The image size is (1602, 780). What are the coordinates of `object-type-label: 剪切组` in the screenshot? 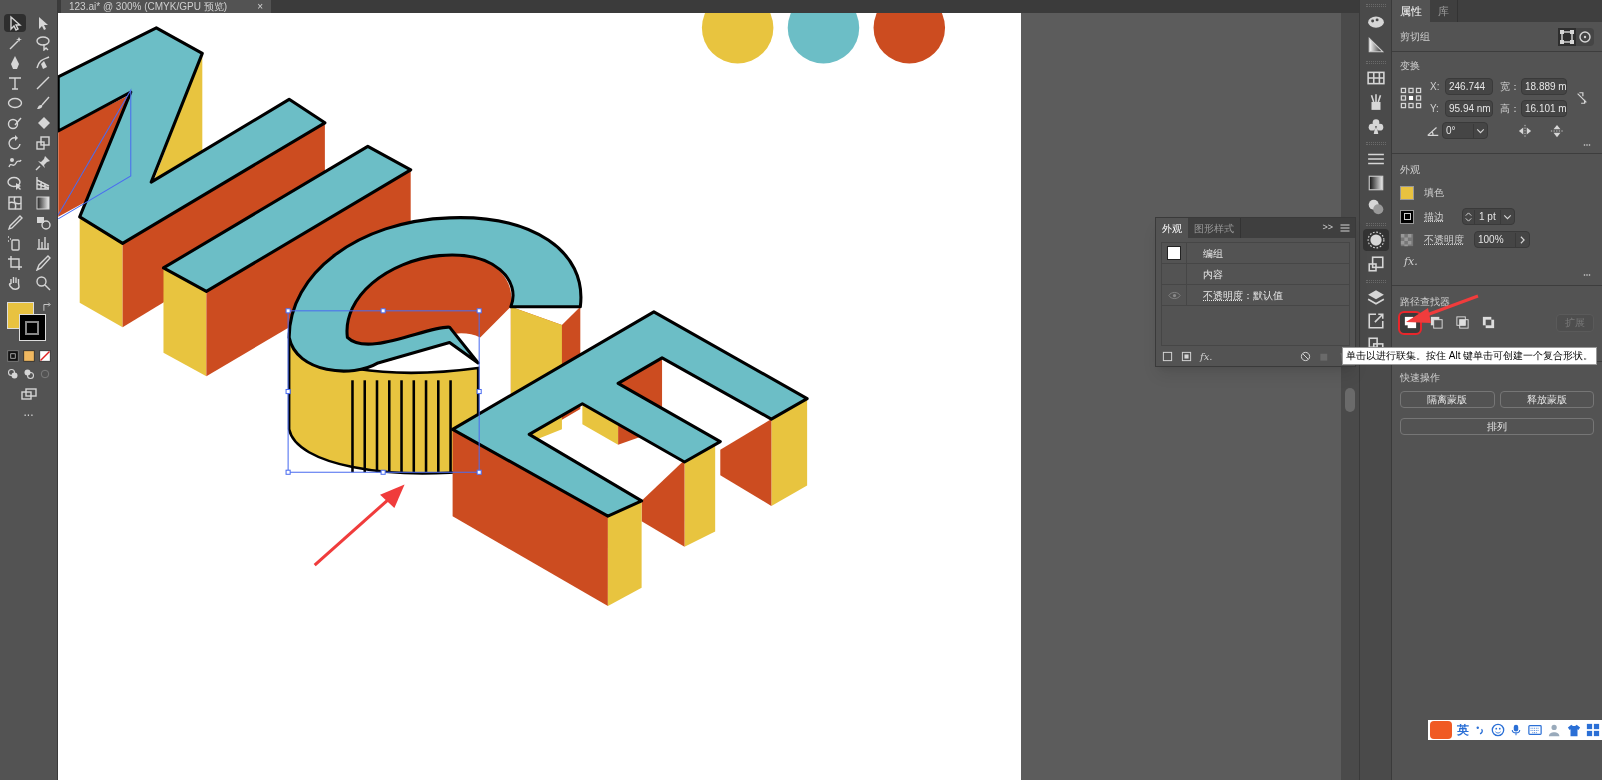 It's located at (1415, 37).